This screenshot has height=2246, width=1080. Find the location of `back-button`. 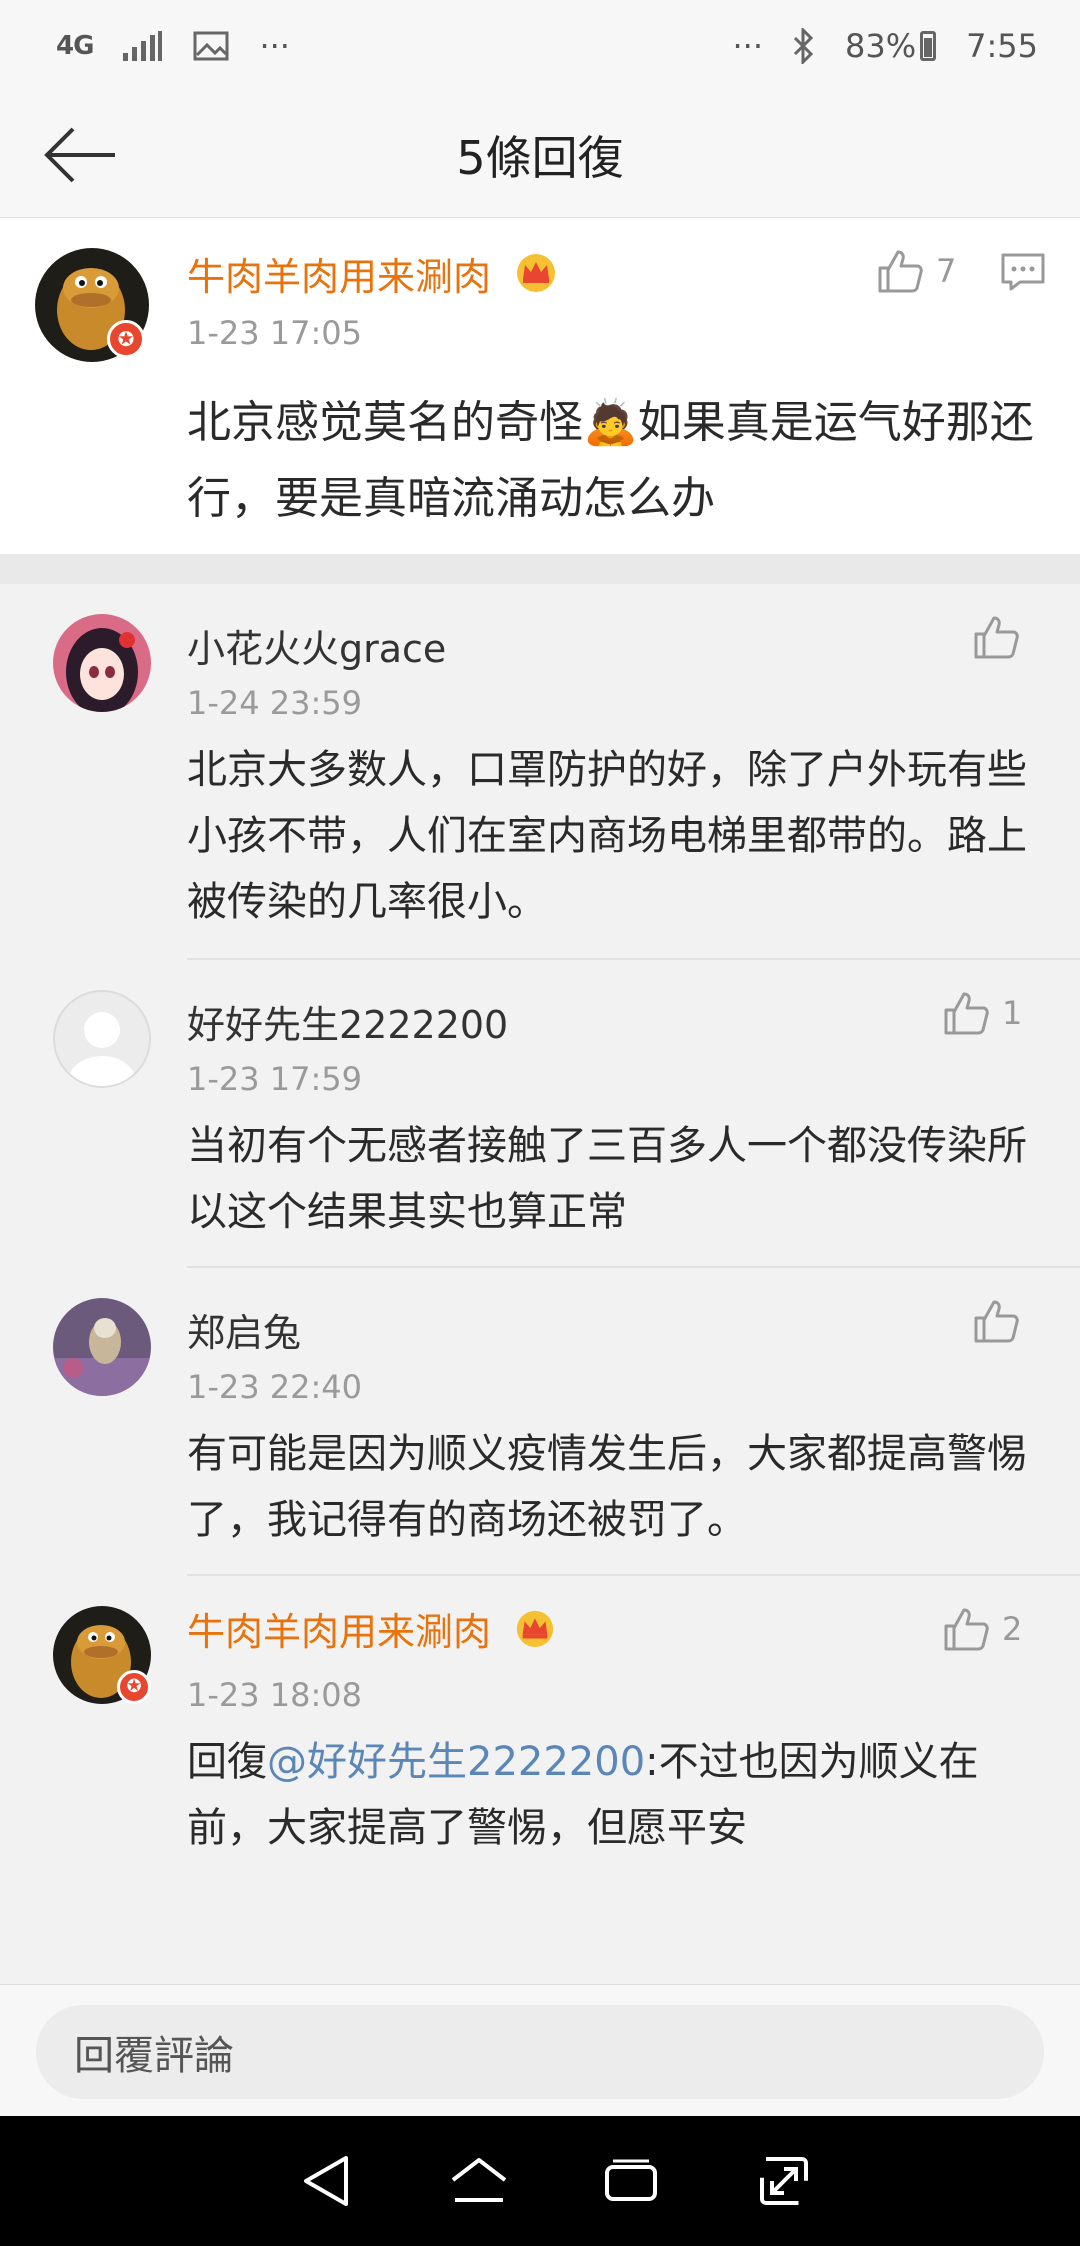

back-button is located at coordinates (79, 155).